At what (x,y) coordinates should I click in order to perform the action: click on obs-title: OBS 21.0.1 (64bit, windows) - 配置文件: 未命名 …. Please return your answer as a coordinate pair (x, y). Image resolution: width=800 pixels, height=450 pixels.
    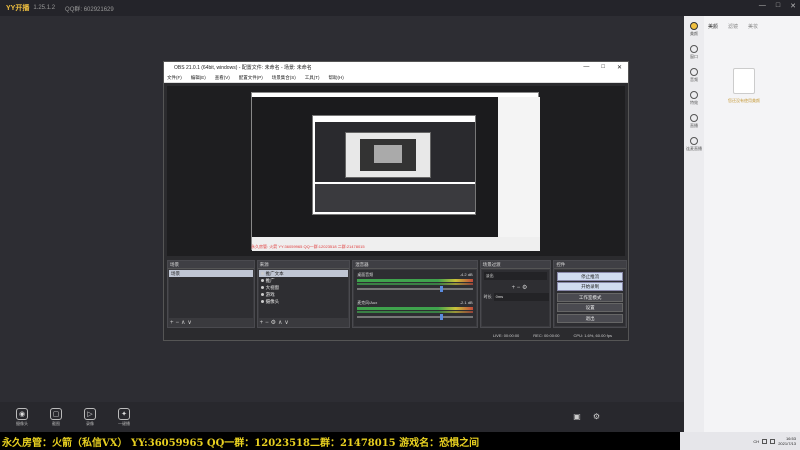
    Looking at the image, I should click on (243, 68).